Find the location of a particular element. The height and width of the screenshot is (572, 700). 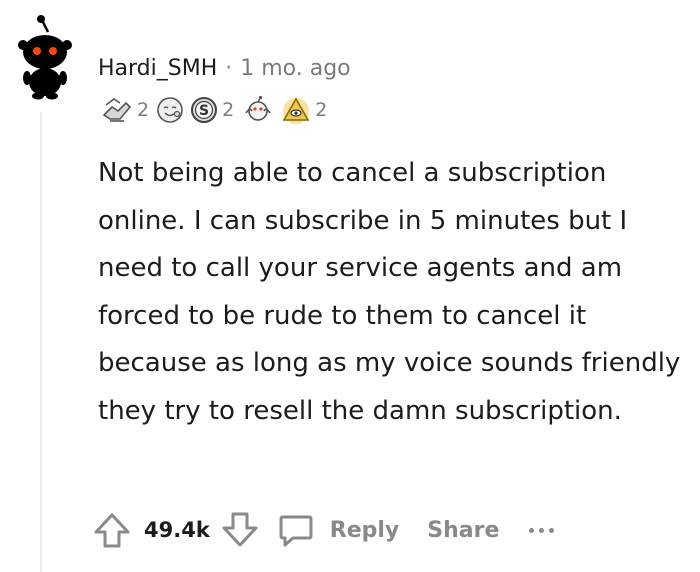

upvote-arrow-icon is located at coordinates (112, 530).